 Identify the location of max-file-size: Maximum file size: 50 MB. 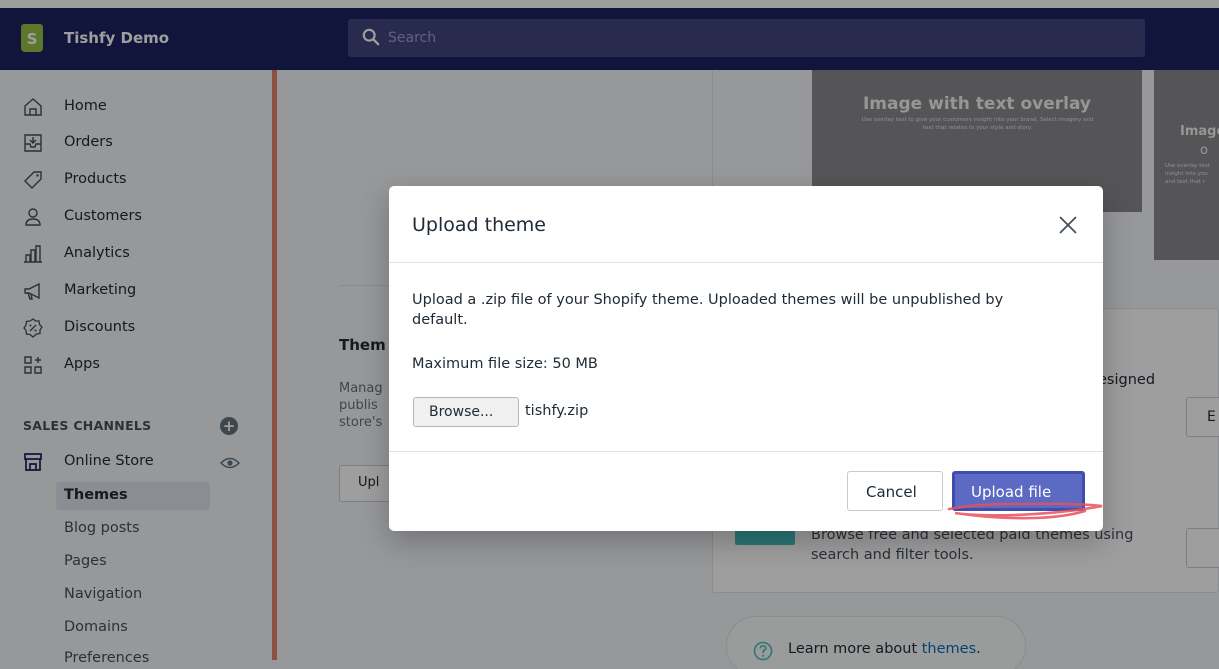
(505, 364).